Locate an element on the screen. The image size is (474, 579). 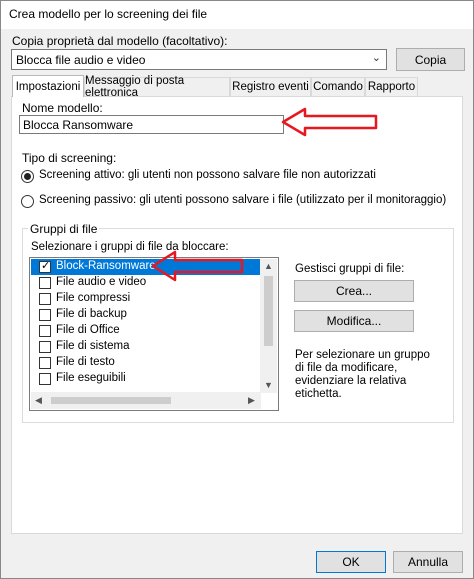
cancel-button-label: Annulla is located at coordinates (428, 562).